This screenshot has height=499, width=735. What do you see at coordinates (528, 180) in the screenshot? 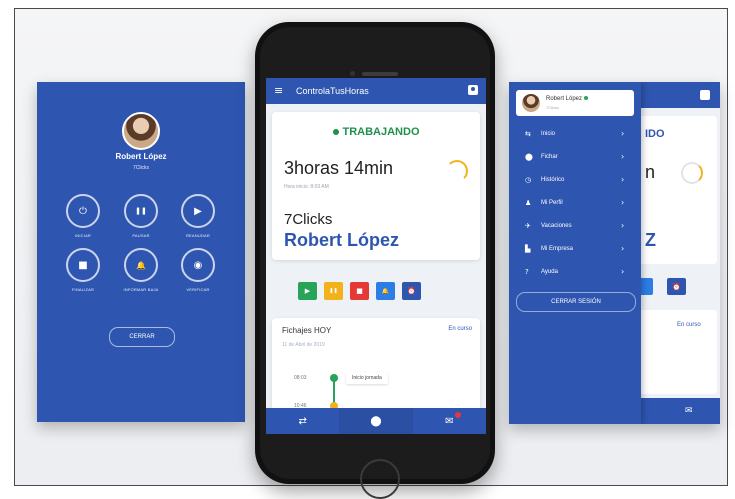
I see `history-icon: ◷` at bounding box center [528, 180].